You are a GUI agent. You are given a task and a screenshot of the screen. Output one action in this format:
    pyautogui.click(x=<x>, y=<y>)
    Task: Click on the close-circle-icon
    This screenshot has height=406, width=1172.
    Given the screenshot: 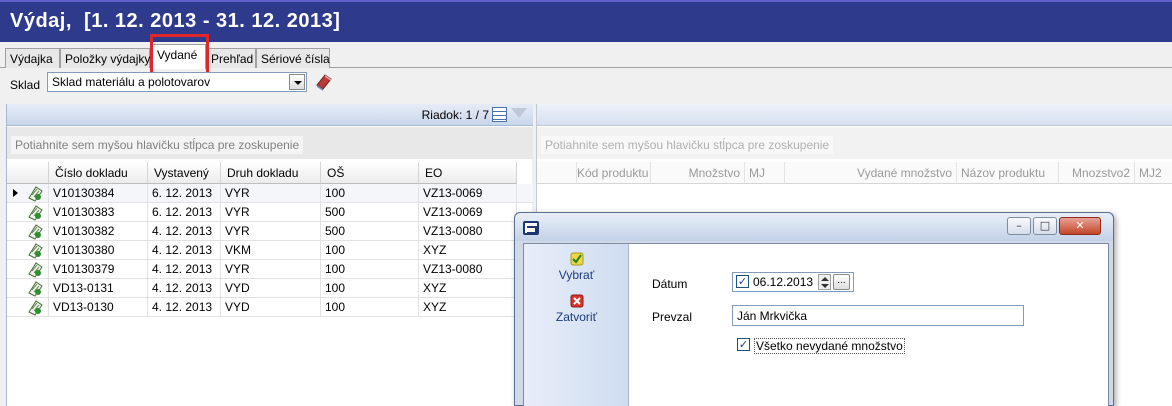 What is the action you would take?
    pyautogui.click(x=576, y=301)
    